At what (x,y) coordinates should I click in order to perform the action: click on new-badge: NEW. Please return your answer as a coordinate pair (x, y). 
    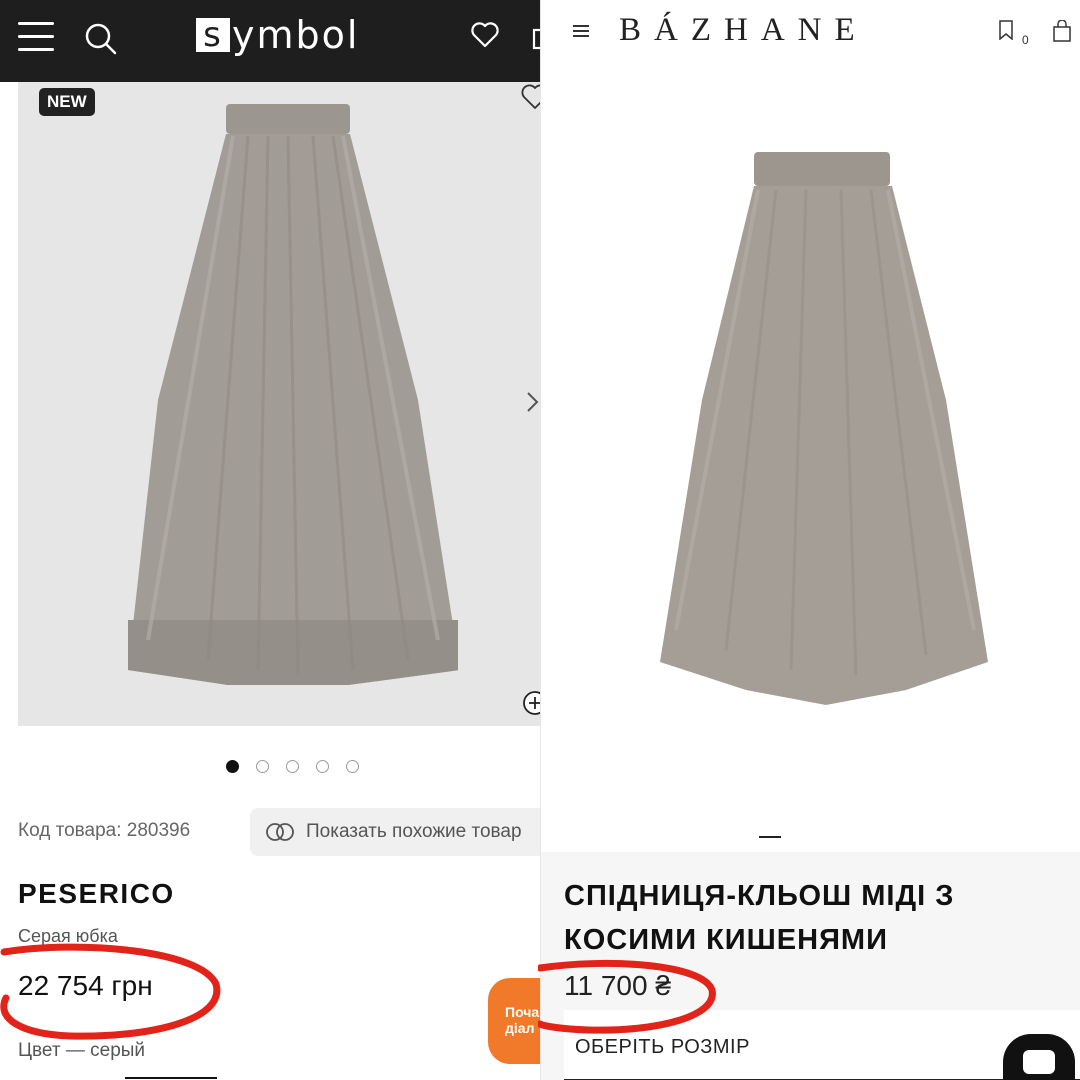
    Looking at the image, I should click on (67, 102).